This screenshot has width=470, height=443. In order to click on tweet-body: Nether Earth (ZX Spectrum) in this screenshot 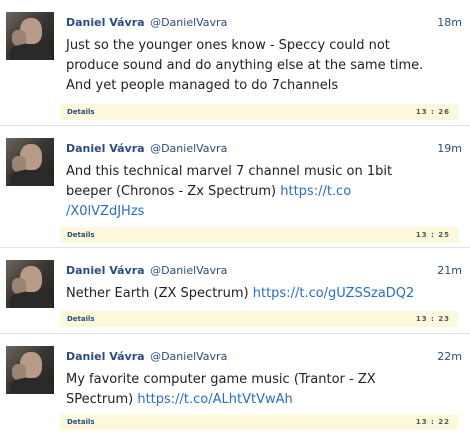, I will do `click(159, 293)`.